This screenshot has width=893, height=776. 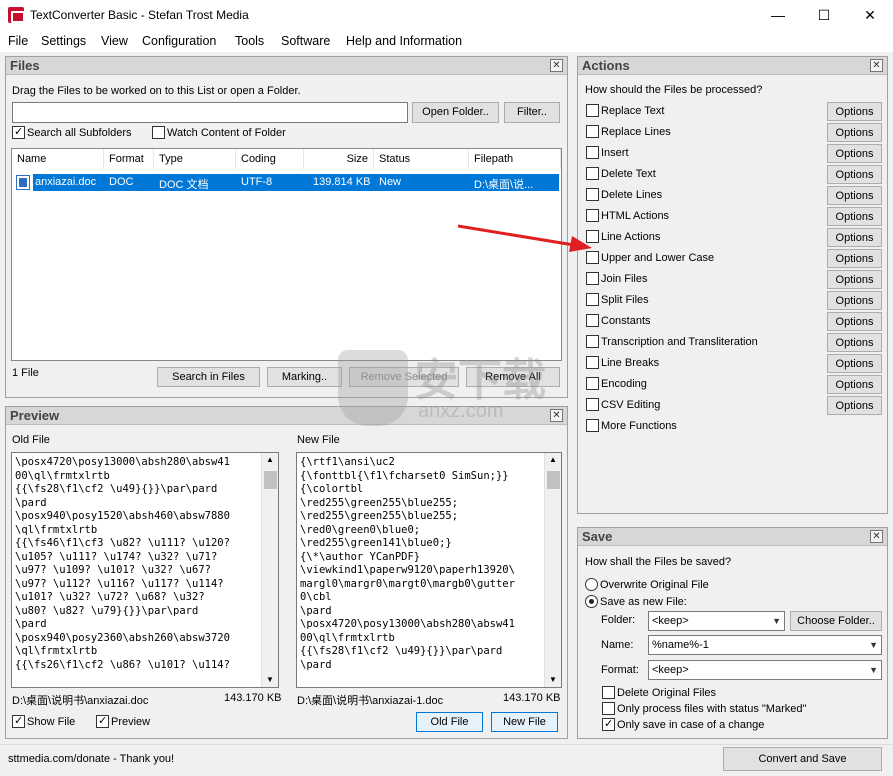 I want to click on watermark-subtext: anxz.com, so click(x=461, y=411).